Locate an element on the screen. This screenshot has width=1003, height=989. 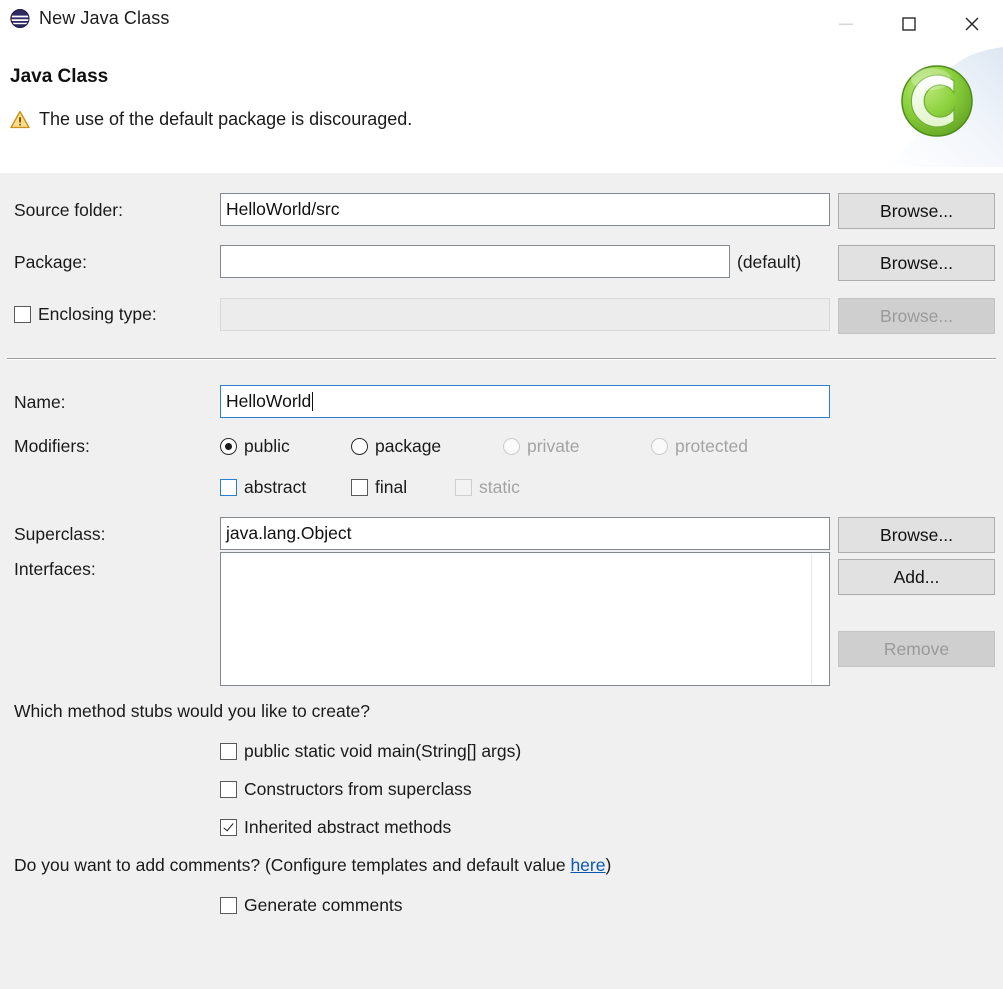
name-label: Name: is located at coordinates (40, 402).